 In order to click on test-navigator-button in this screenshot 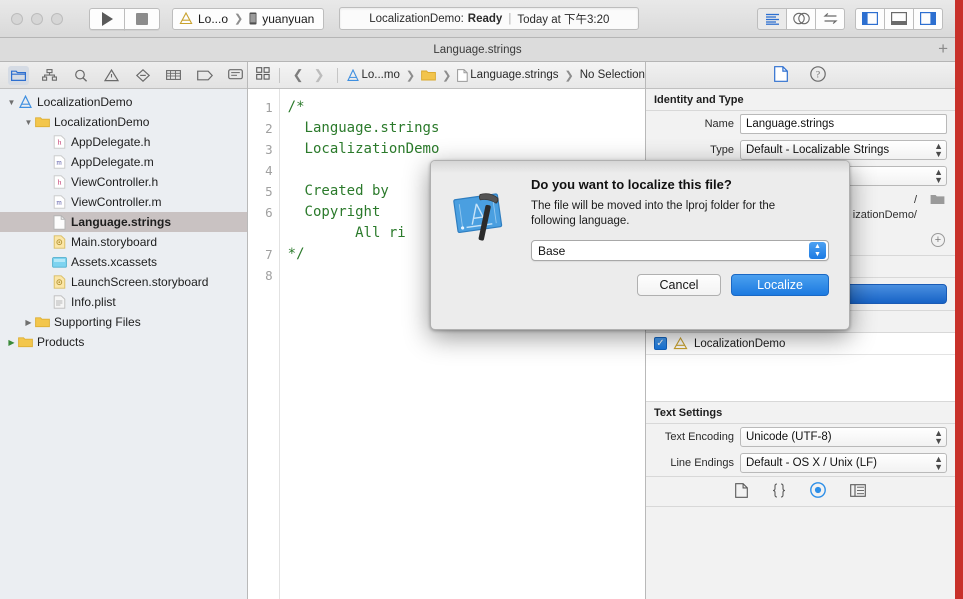, I will do `click(142, 75)`.